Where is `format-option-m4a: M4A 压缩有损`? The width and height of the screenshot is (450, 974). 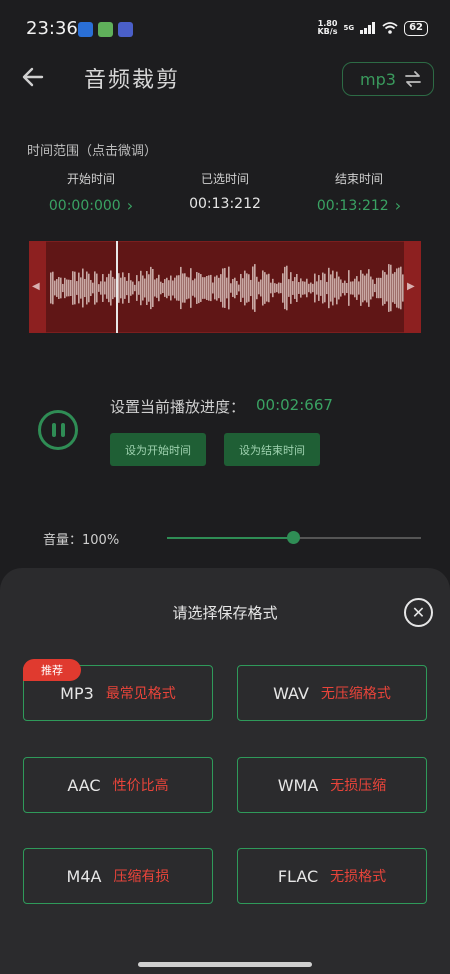 format-option-m4a: M4A 压缩有损 is located at coordinates (118, 876).